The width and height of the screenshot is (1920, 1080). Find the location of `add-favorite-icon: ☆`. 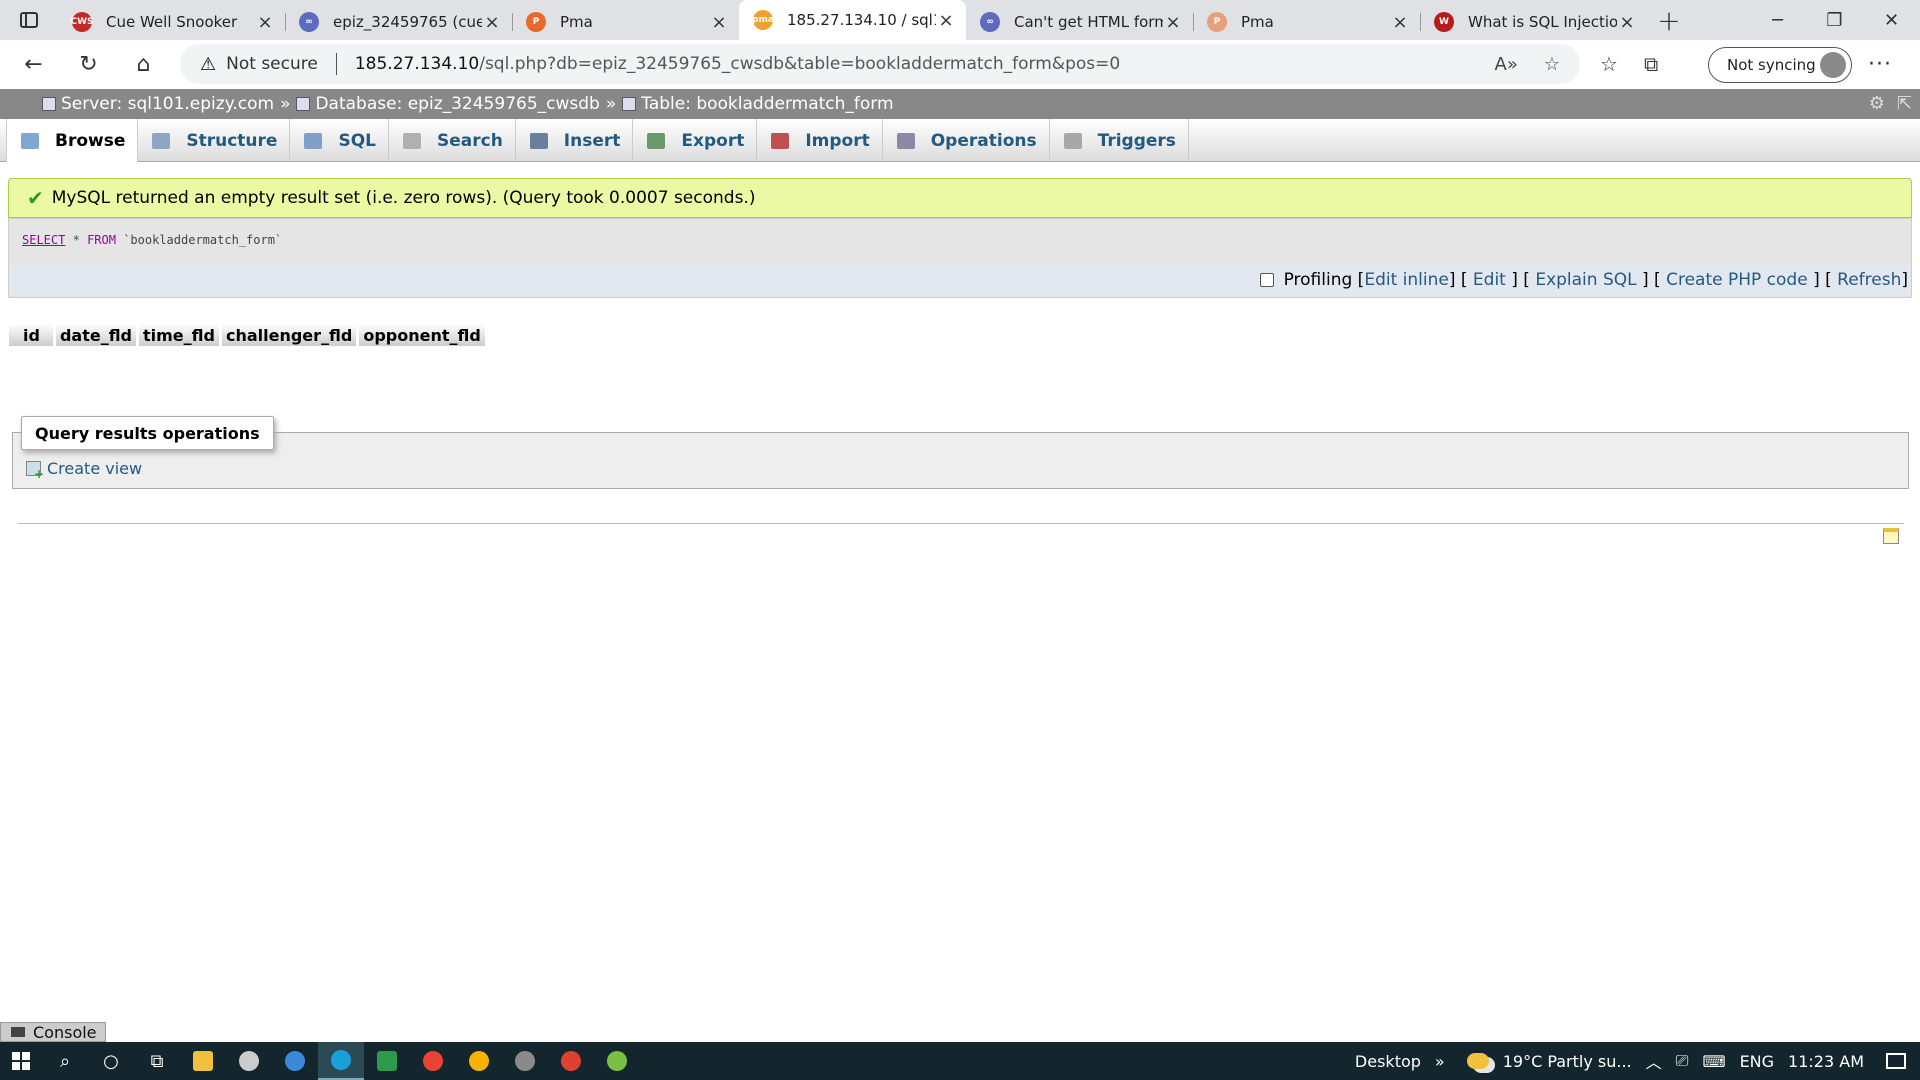

add-favorite-icon: ☆ is located at coordinates (1552, 64).